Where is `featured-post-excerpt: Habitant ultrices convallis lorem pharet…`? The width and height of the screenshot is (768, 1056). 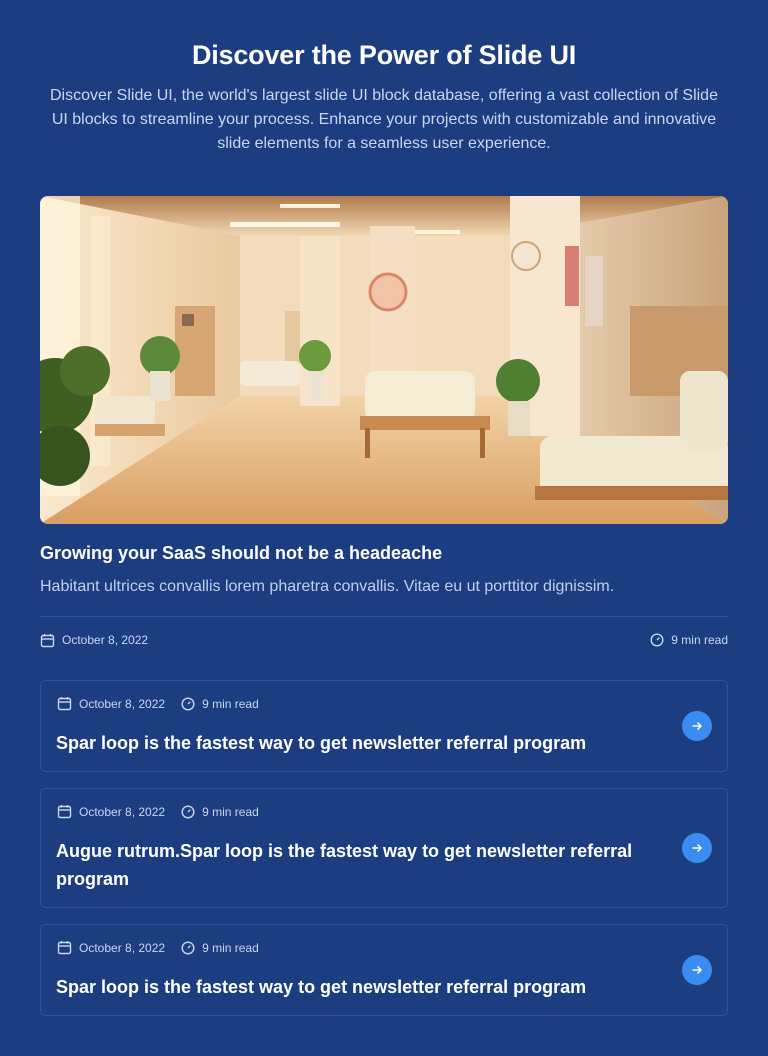 featured-post-excerpt: Habitant ultrices convallis lorem pharet… is located at coordinates (327, 586).